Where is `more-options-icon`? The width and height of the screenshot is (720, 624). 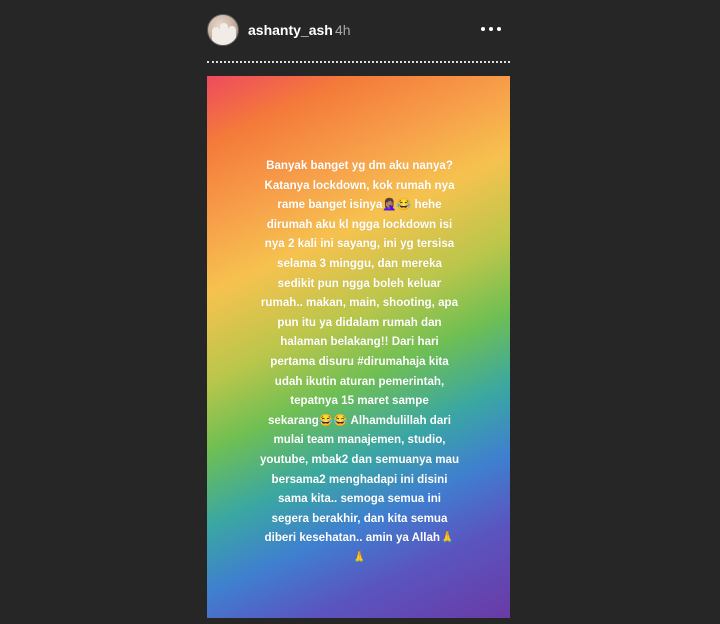
more-options-icon is located at coordinates (491, 29).